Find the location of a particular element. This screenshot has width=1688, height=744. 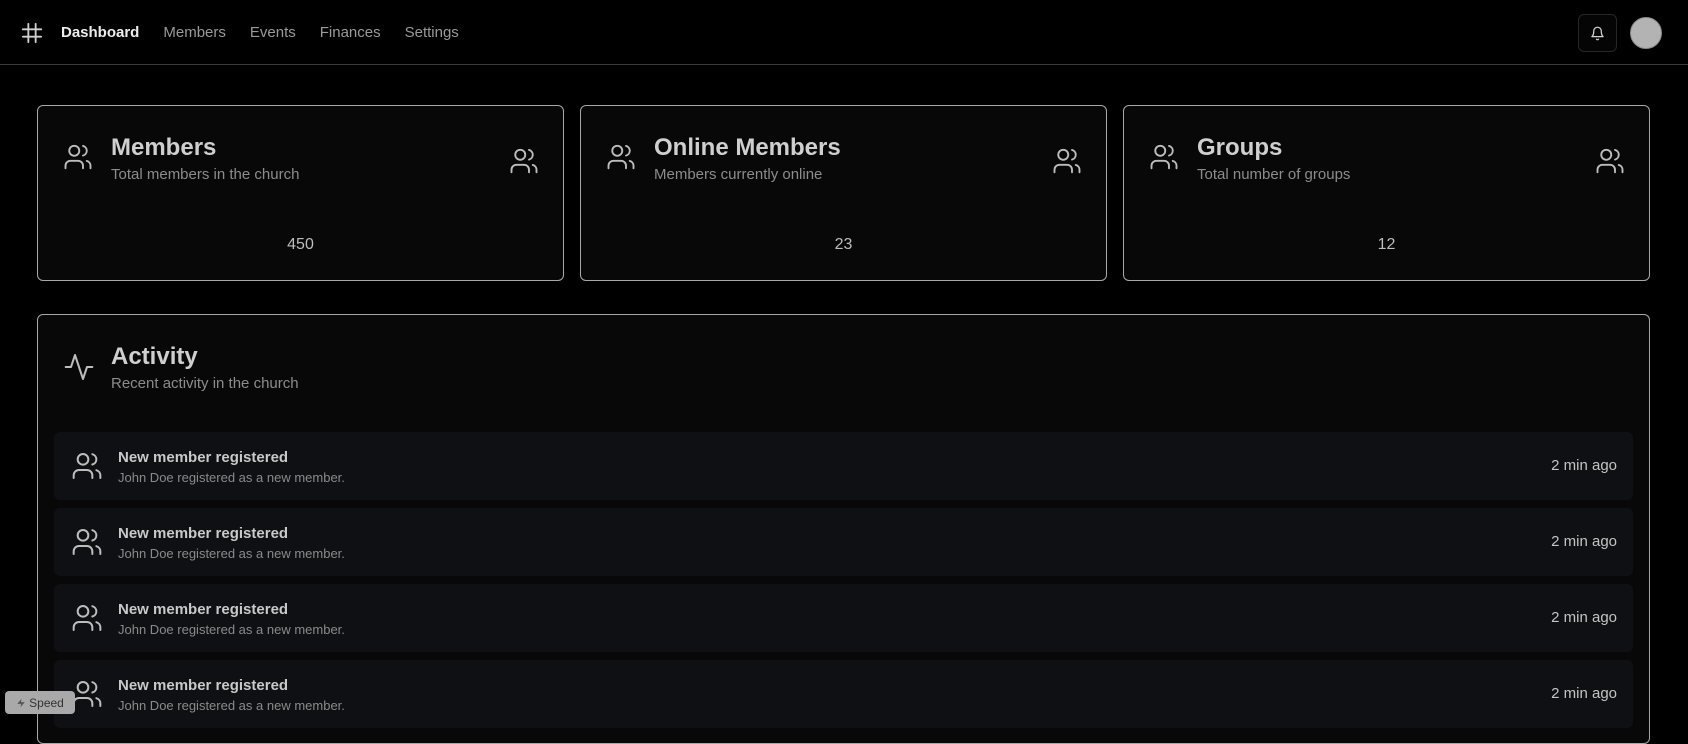

nav-item-members: Members is located at coordinates (194, 33).